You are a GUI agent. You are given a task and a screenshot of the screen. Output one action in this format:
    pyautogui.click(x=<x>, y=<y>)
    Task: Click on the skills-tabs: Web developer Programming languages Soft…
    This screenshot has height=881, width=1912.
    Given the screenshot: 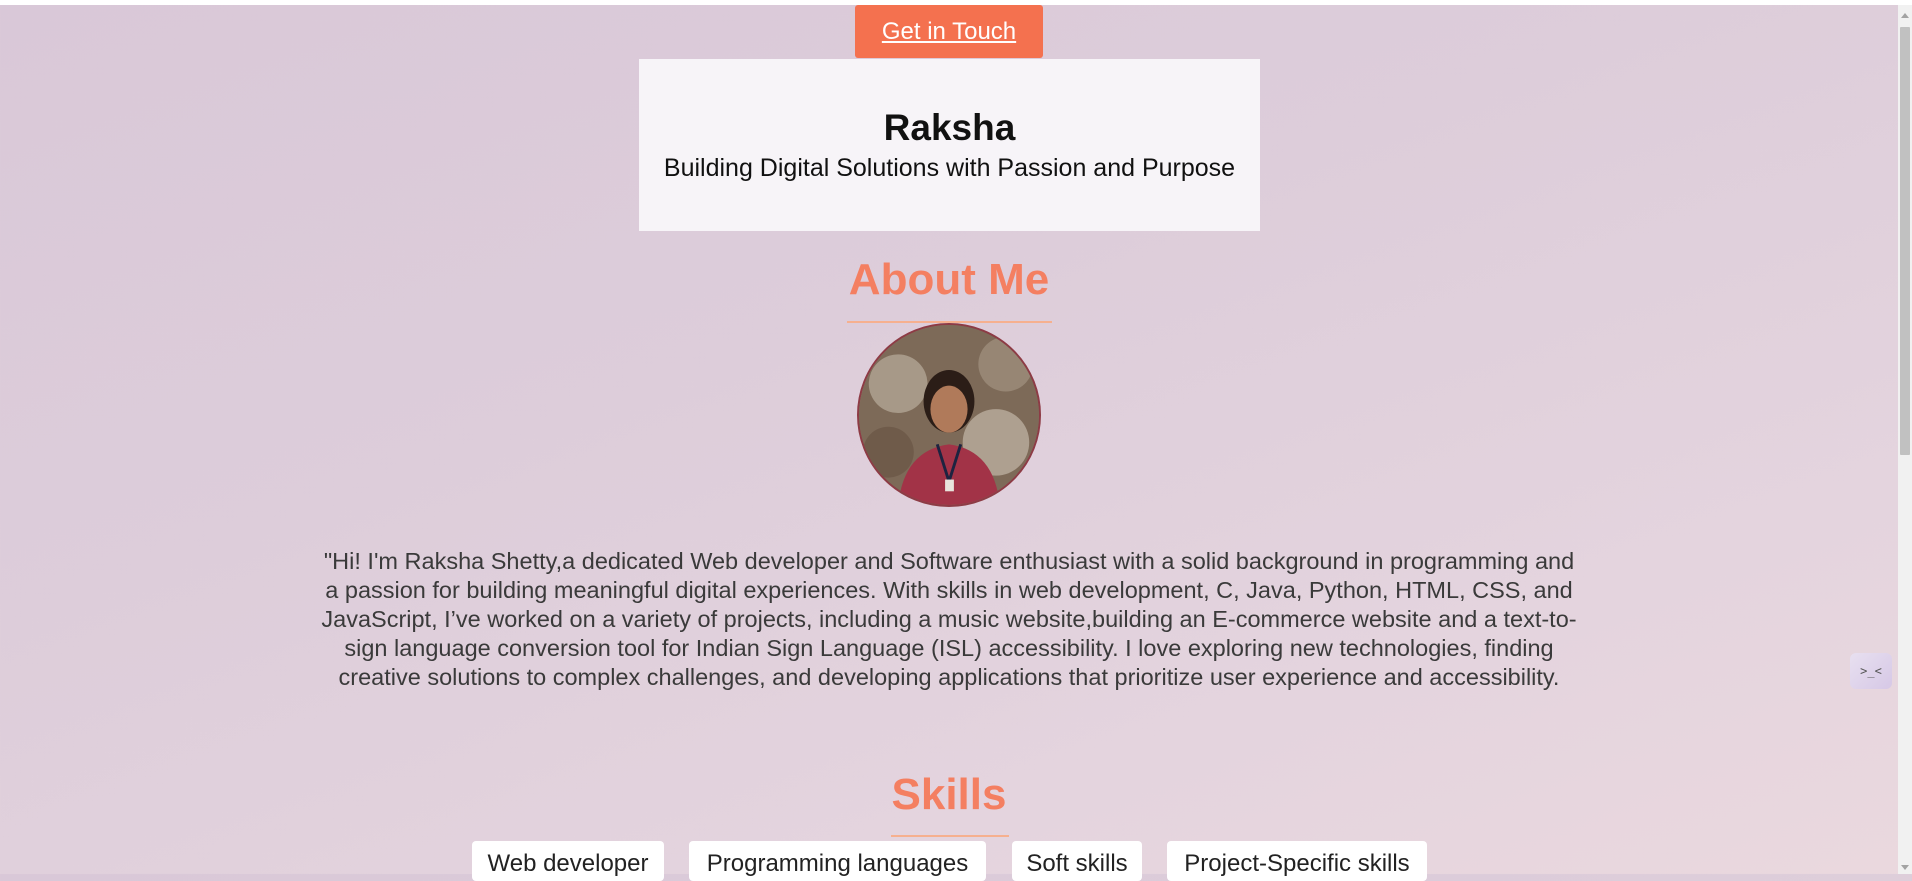 What is the action you would take?
    pyautogui.click(x=949, y=861)
    